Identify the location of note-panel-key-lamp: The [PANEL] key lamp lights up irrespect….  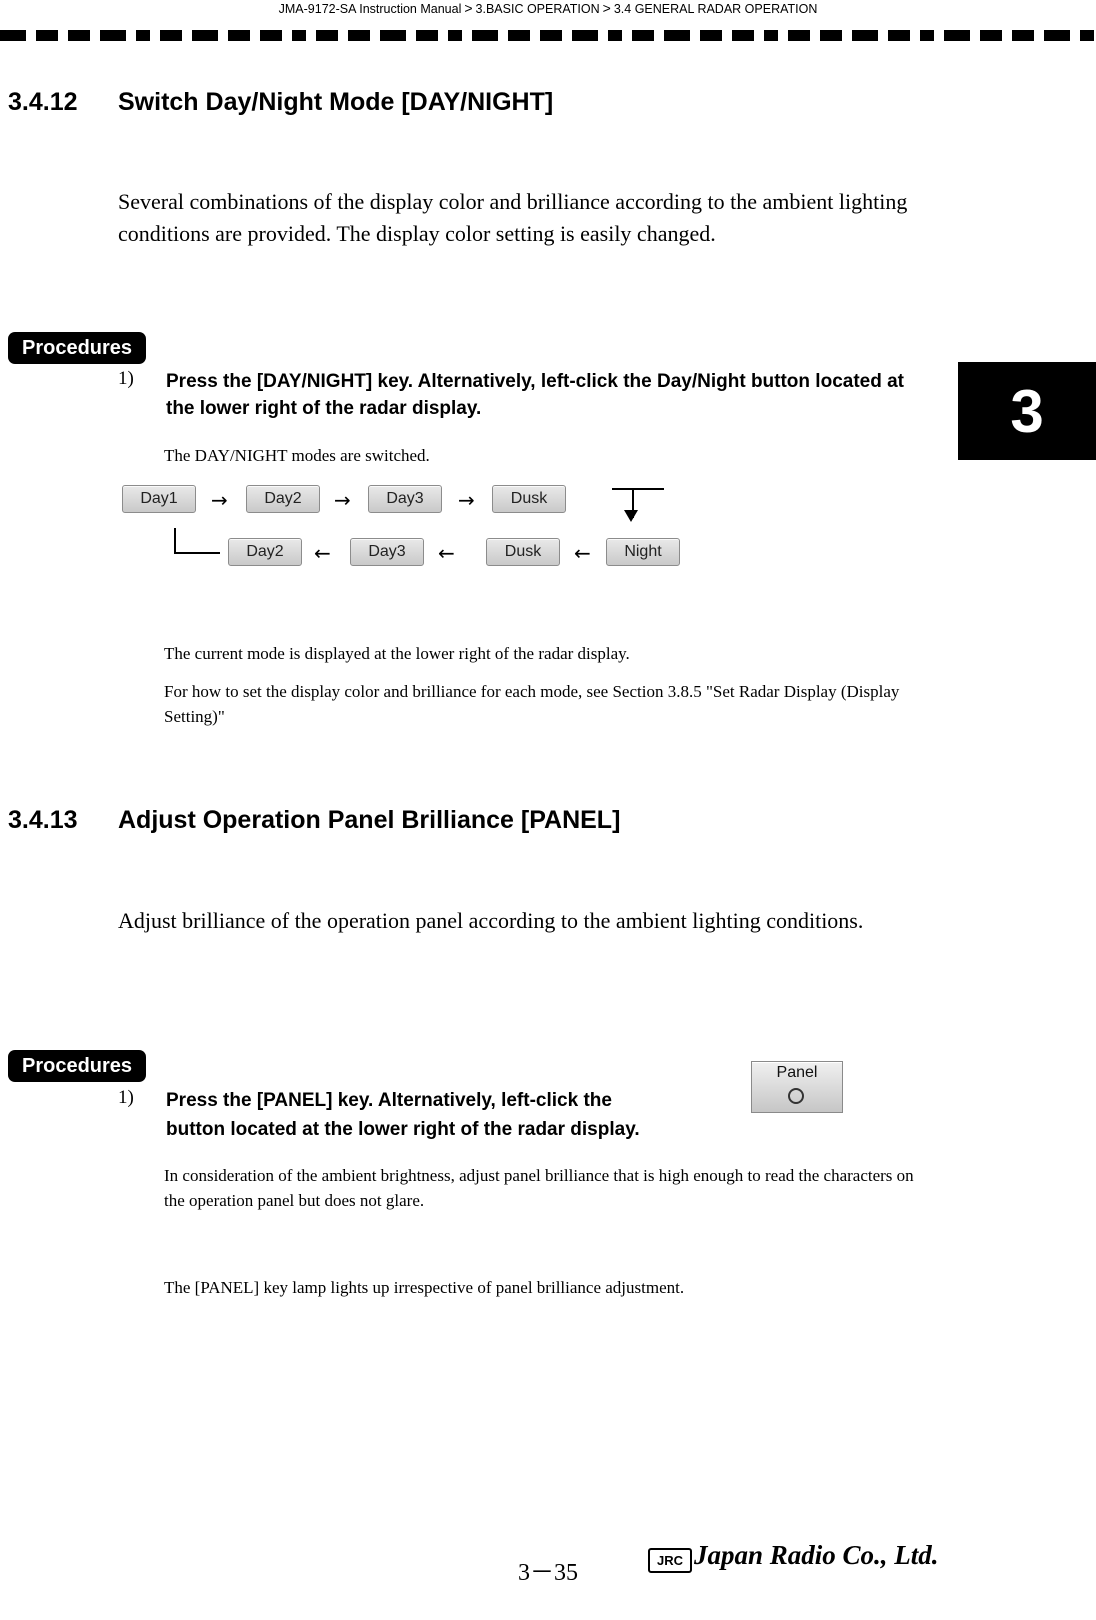
(424, 1287).